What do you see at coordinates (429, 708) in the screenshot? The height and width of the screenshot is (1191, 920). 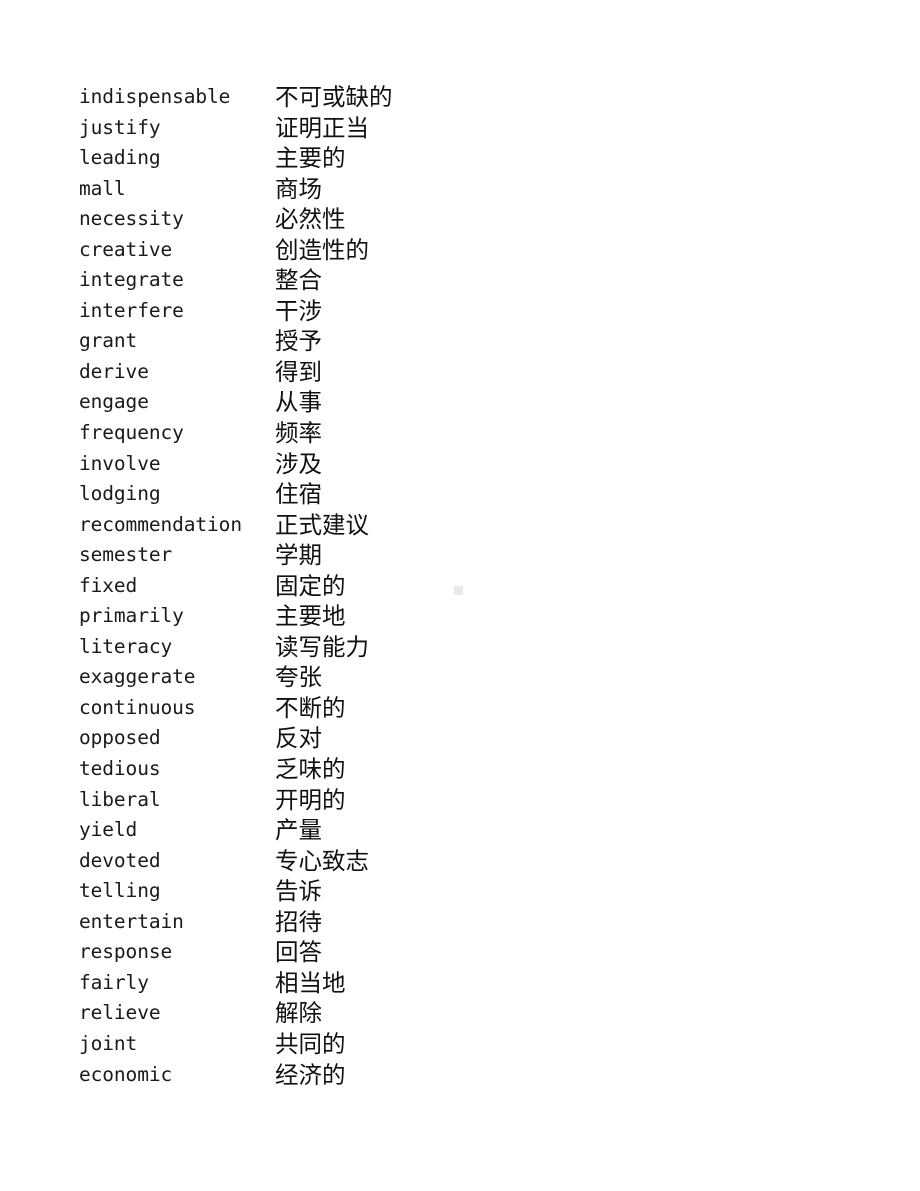 I see `vocabulary-row: continuous 不断的` at bounding box center [429, 708].